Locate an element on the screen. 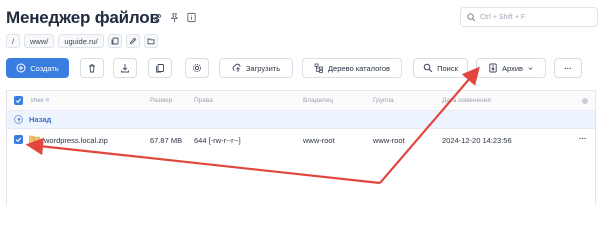  column-name: Имя ≡ is located at coordinates (40, 100).